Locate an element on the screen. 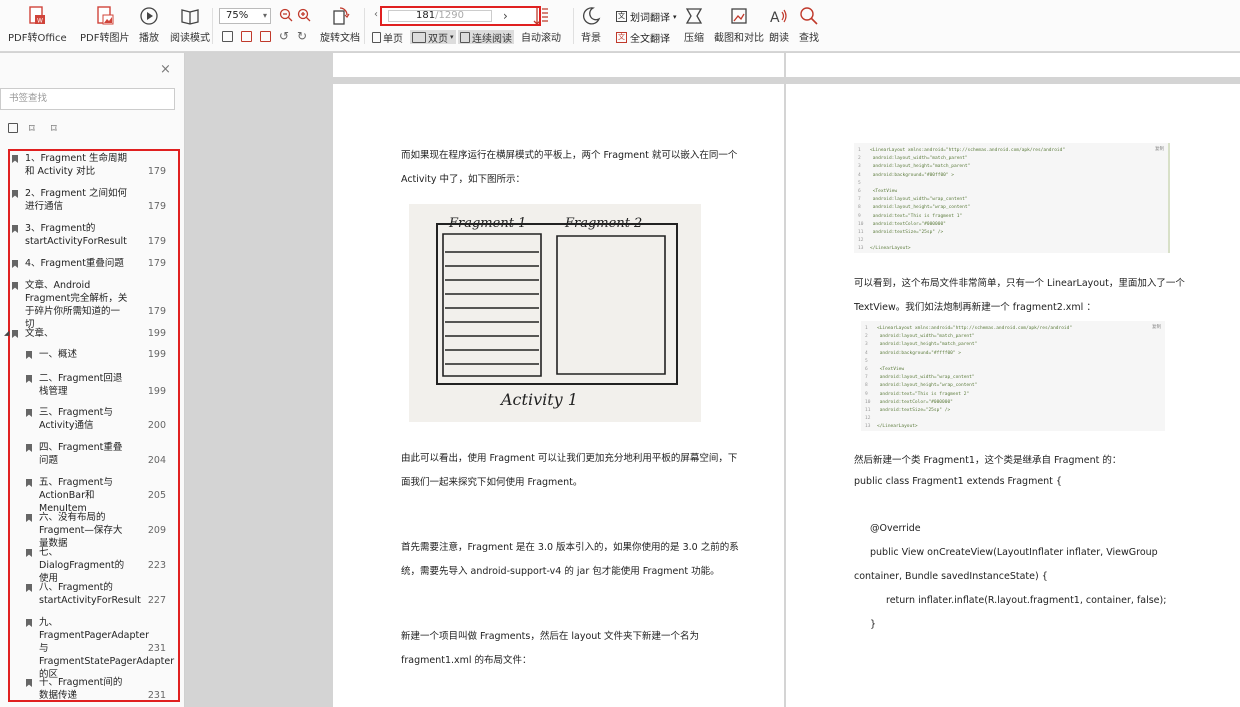  bookmark-item: 十、Fragment间的数据传递 231 is located at coordinates (102, 689).